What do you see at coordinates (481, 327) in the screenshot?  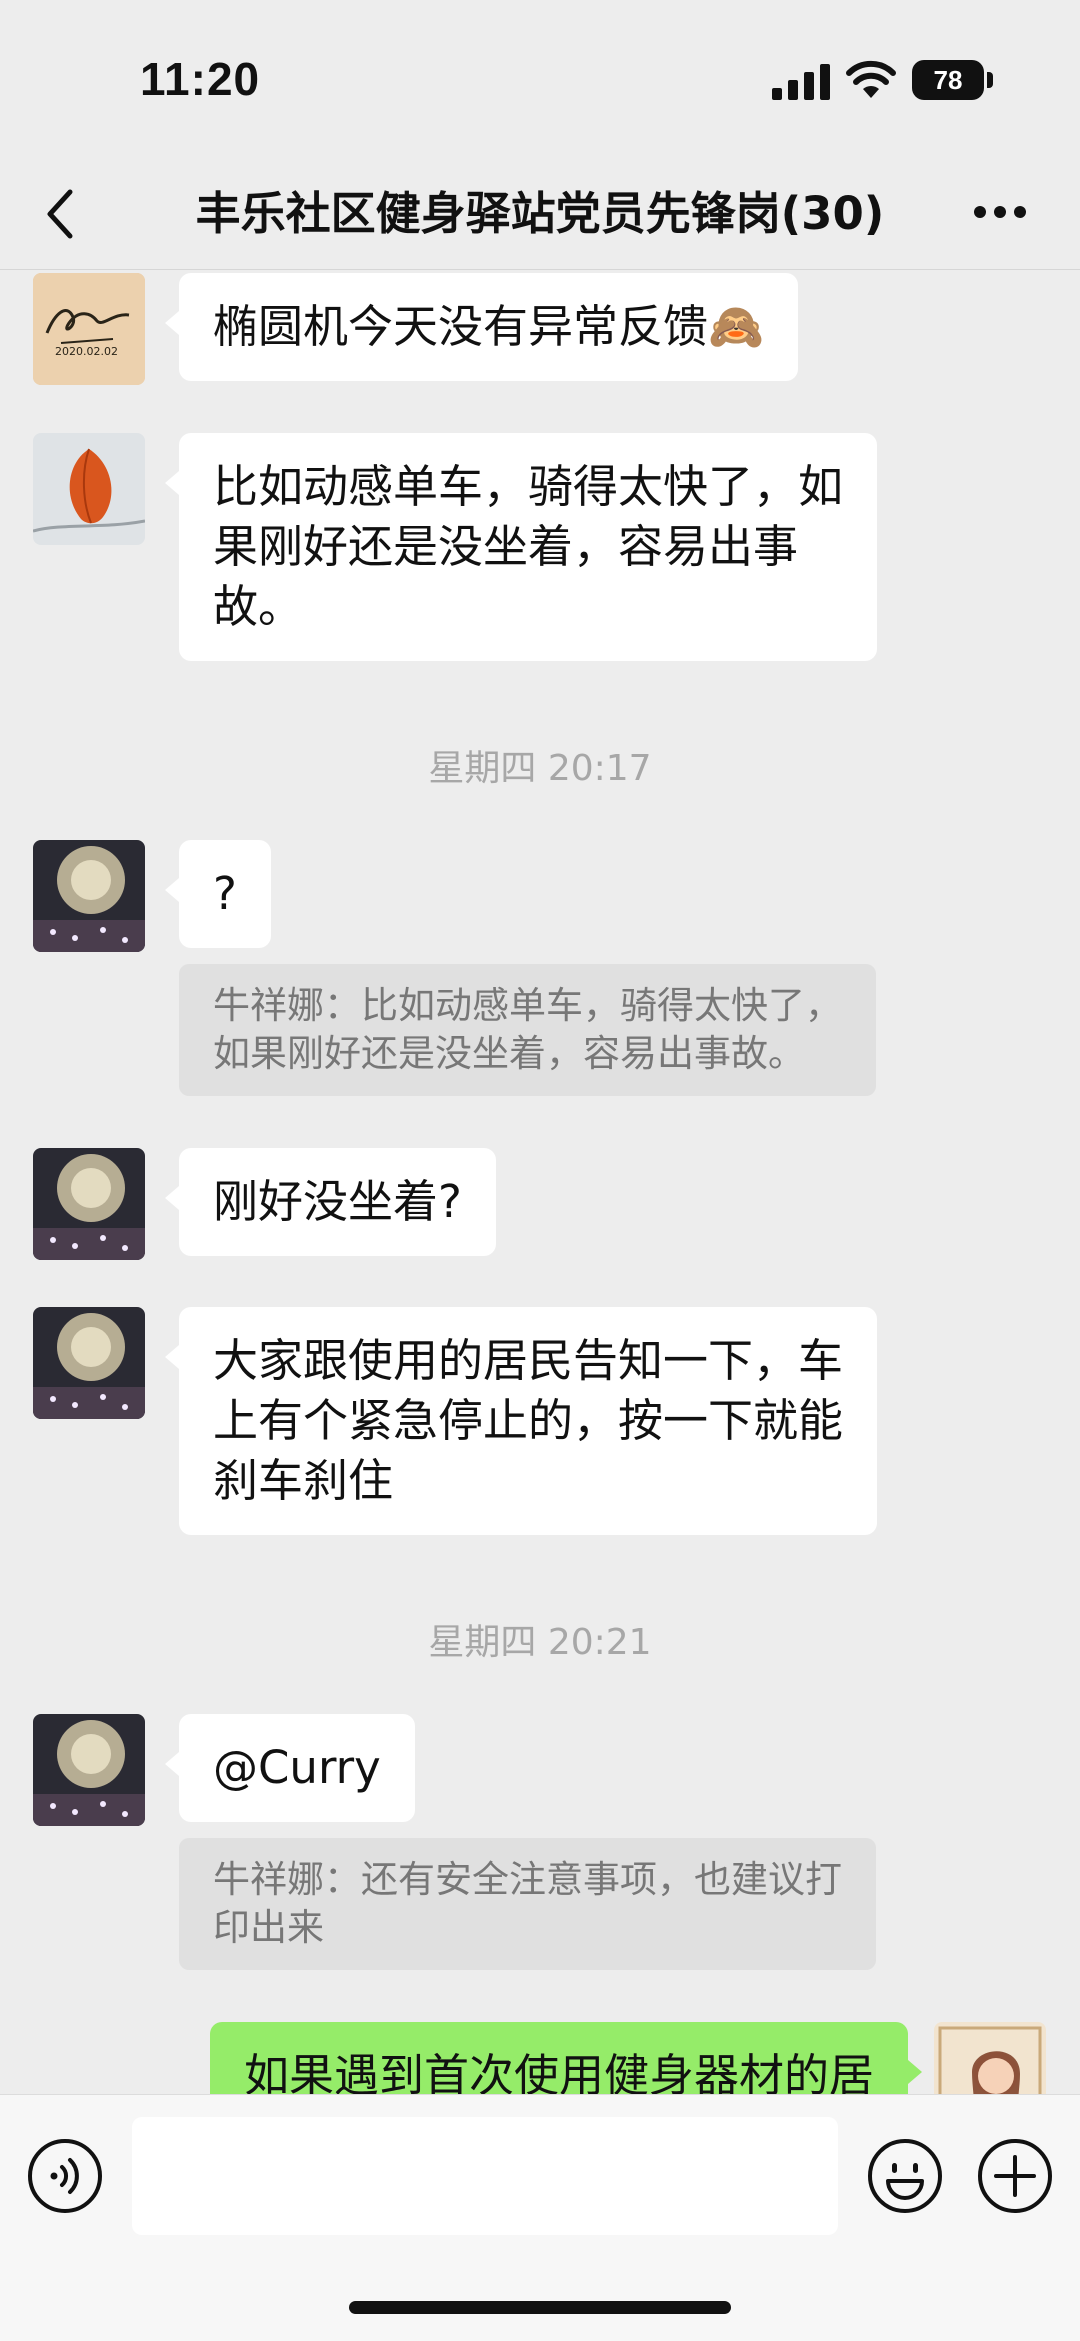 I see `message-bubble: 椭圆机今天没有异常反馈🙈` at bounding box center [481, 327].